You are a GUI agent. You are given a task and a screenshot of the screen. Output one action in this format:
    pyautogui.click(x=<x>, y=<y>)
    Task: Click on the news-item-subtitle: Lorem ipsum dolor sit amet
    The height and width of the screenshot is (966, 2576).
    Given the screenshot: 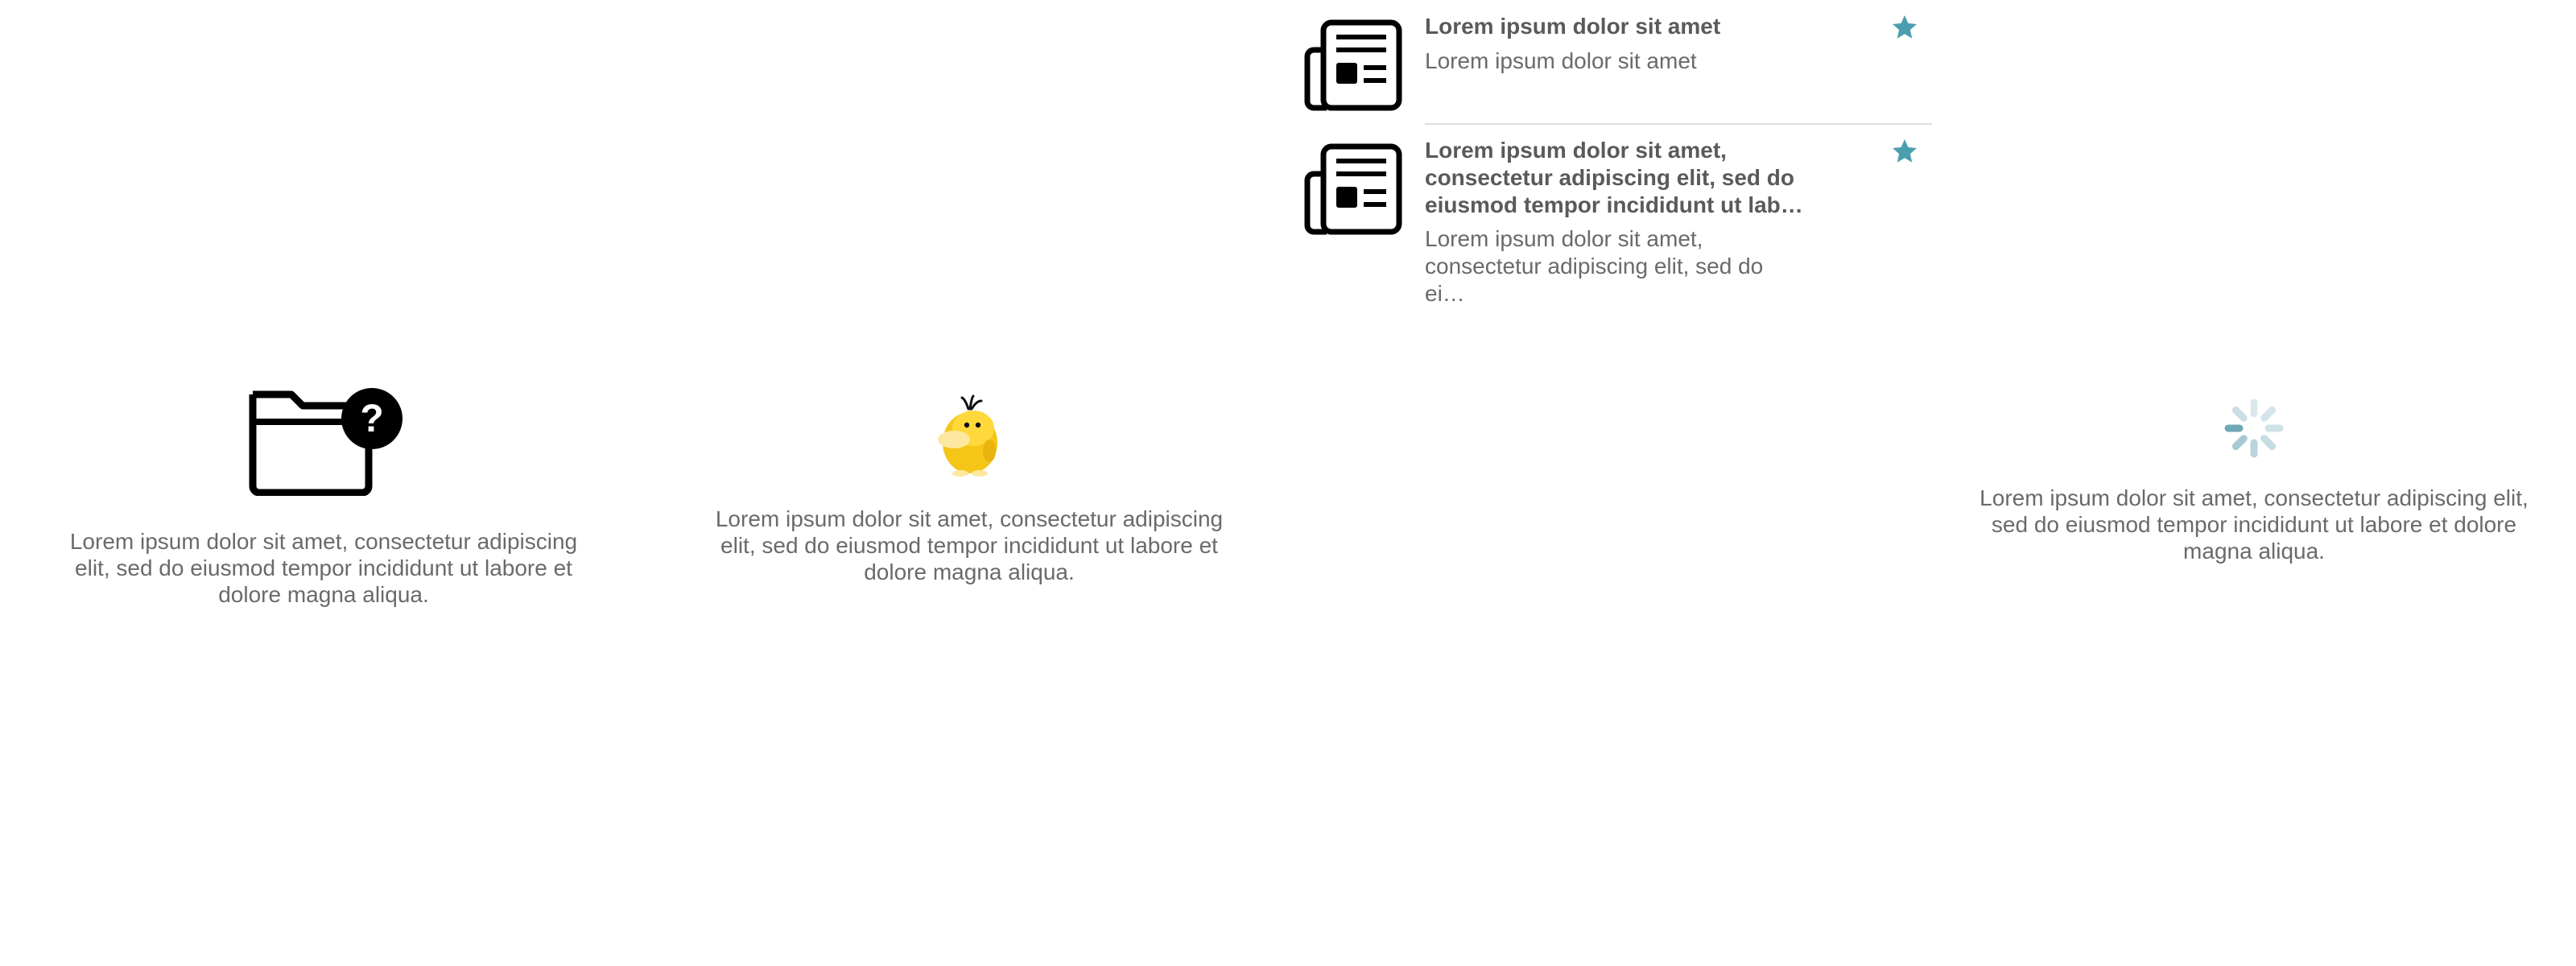 What is the action you would take?
    pyautogui.click(x=1561, y=60)
    